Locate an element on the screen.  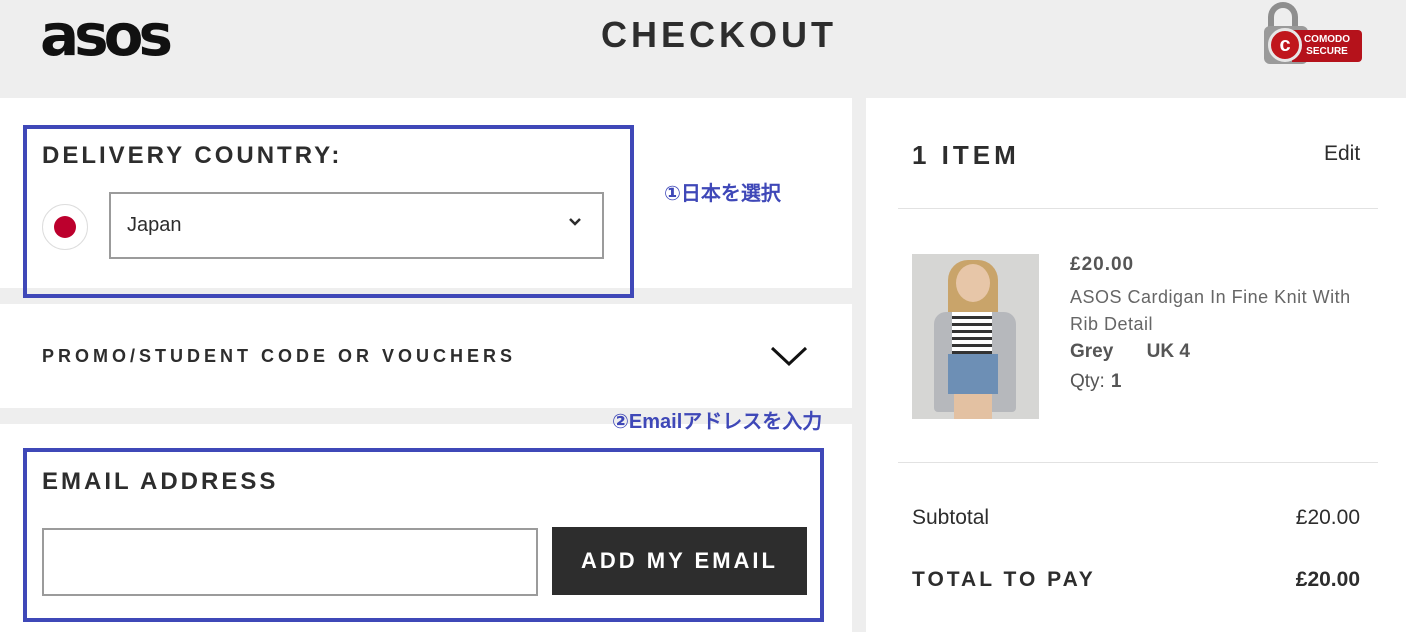
secure-badge-text: SECURE is located at coordinates (1327, 51).